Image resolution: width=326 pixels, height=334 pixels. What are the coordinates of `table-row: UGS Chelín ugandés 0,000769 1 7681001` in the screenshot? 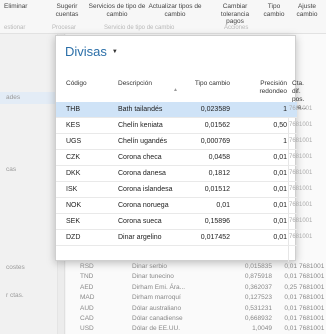 It's located at (184, 142).